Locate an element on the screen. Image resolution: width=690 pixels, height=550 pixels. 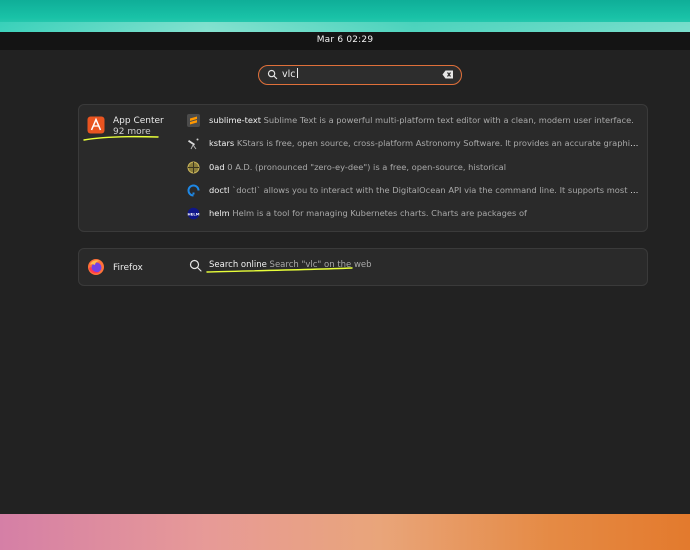
provider-name: Firefox is located at coordinates (128, 268).